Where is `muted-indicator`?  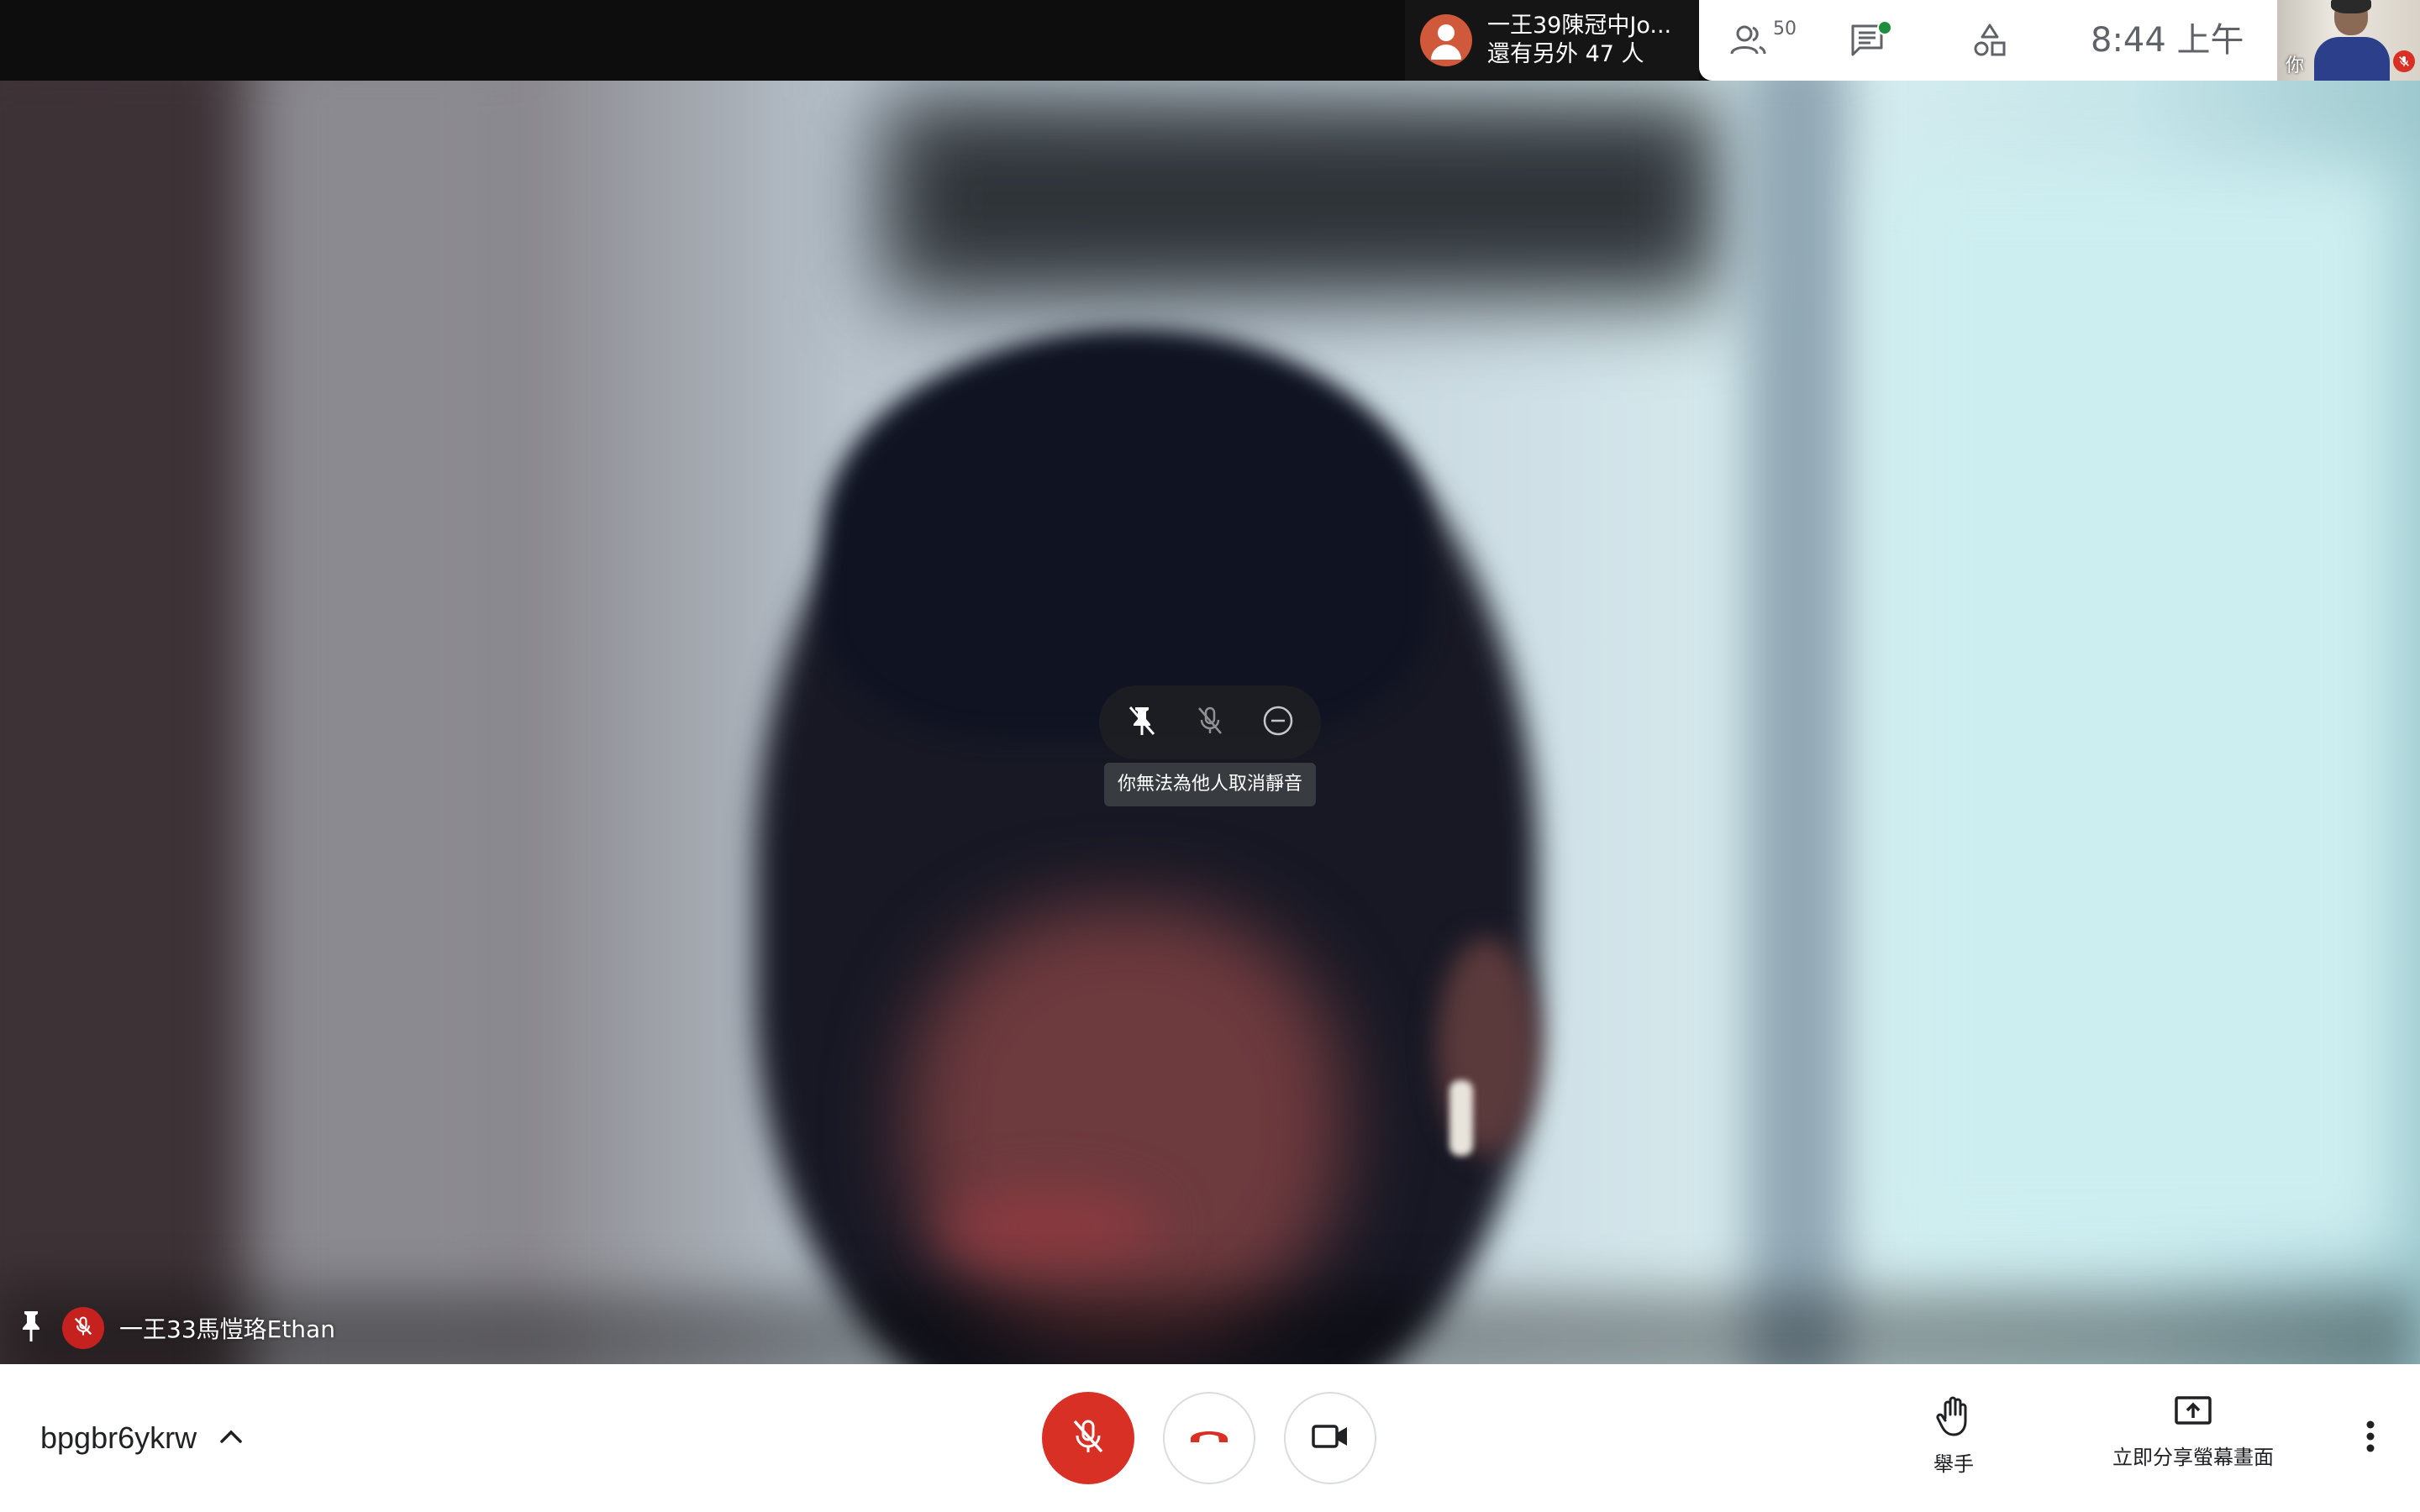
muted-indicator is located at coordinates (83, 1328).